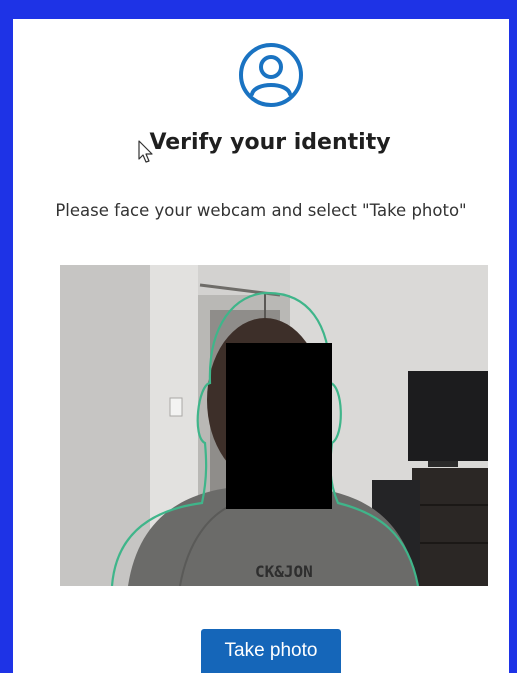  I want to click on face-redaction-block, so click(279, 426).